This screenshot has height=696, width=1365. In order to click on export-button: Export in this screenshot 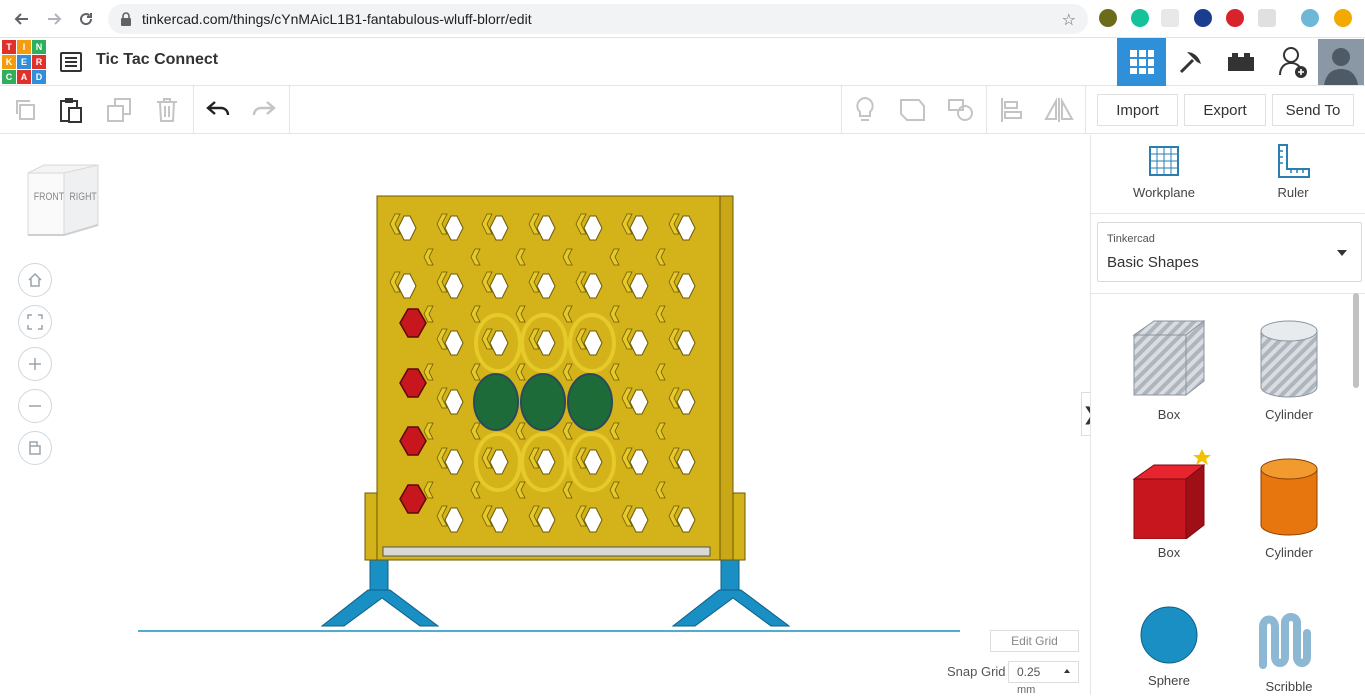, I will do `click(1225, 110)`.